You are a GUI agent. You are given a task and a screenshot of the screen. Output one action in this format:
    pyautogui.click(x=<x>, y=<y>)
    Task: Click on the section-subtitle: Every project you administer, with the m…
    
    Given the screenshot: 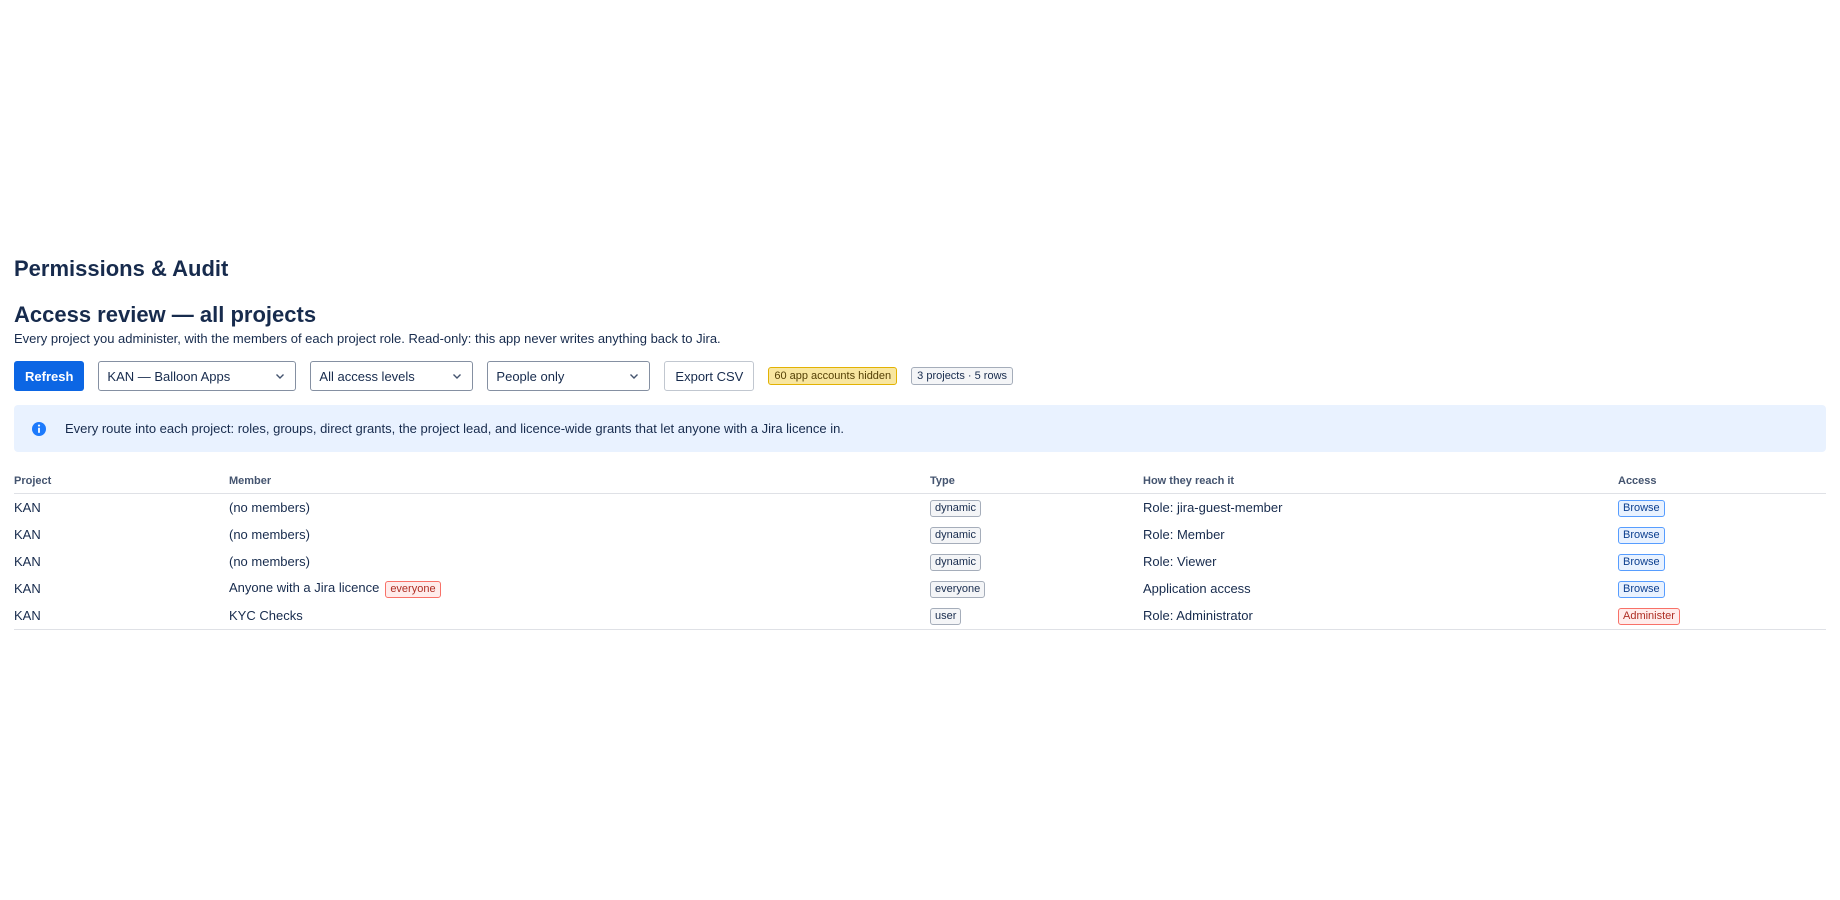 What is the action you would take?
    pyautogui.click(x=367, y=338)
    